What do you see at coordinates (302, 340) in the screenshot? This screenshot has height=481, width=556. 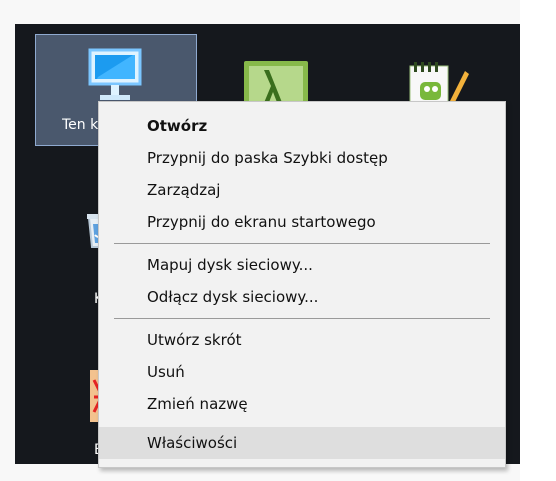 I see `create-shortcut-menu-item: Utwórz skrót` at bounding box center [302, 340].